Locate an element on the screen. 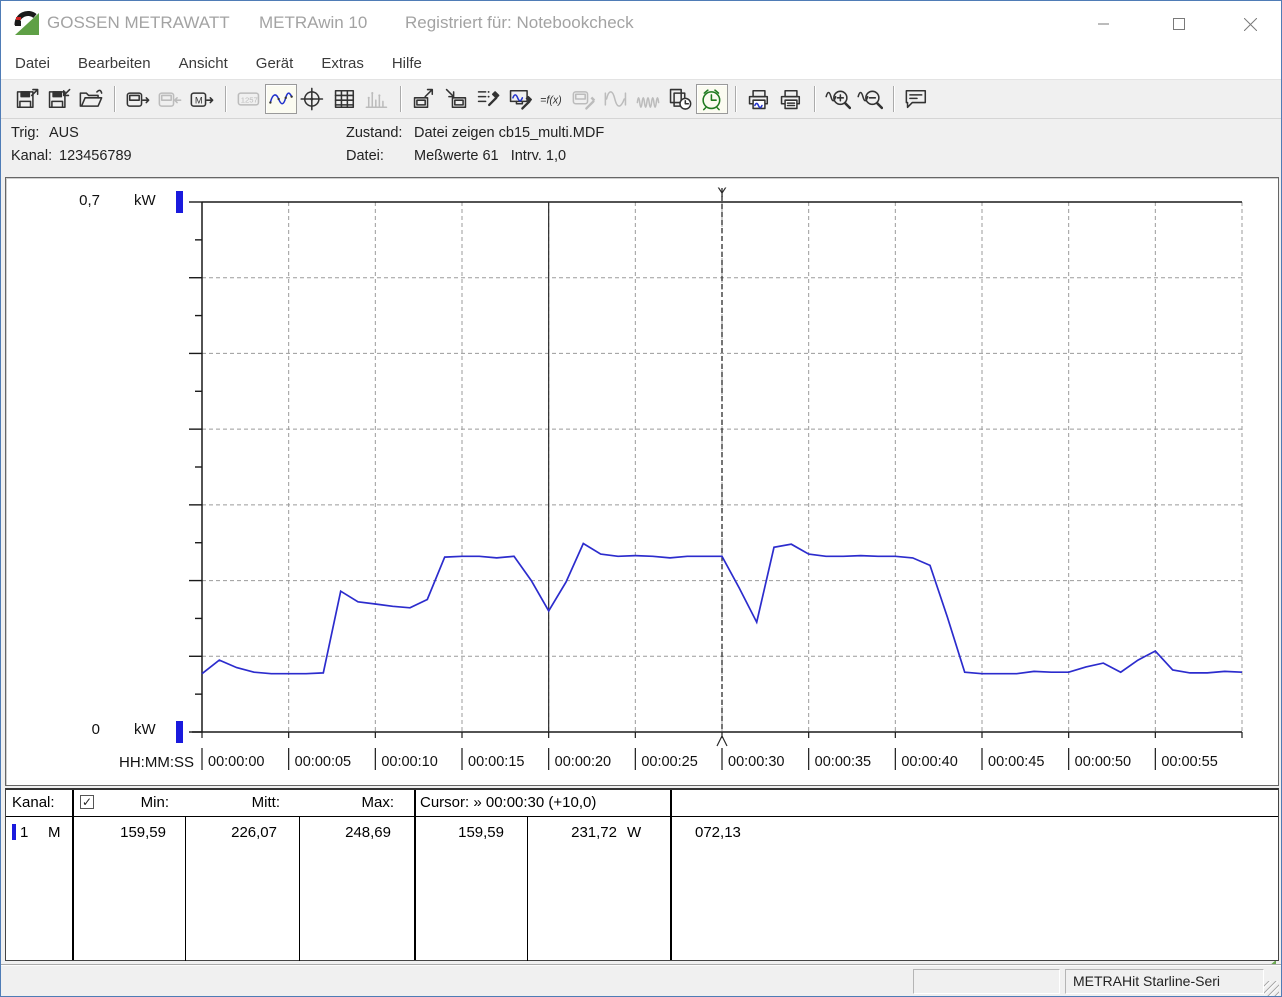  x-tick-label: 00:00:25 is located at coordinates (669, 762).